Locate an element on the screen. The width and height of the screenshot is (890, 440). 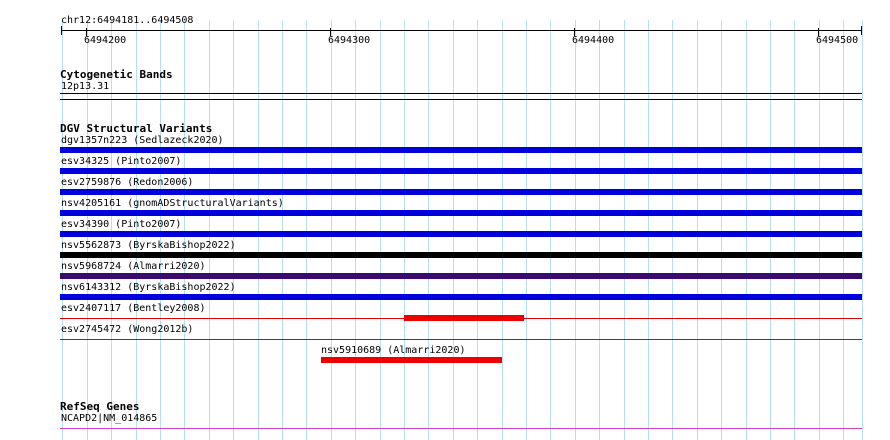
dgv-variant-label: esv2407117 (Bentley2008) is located at coordinates (133, 309).